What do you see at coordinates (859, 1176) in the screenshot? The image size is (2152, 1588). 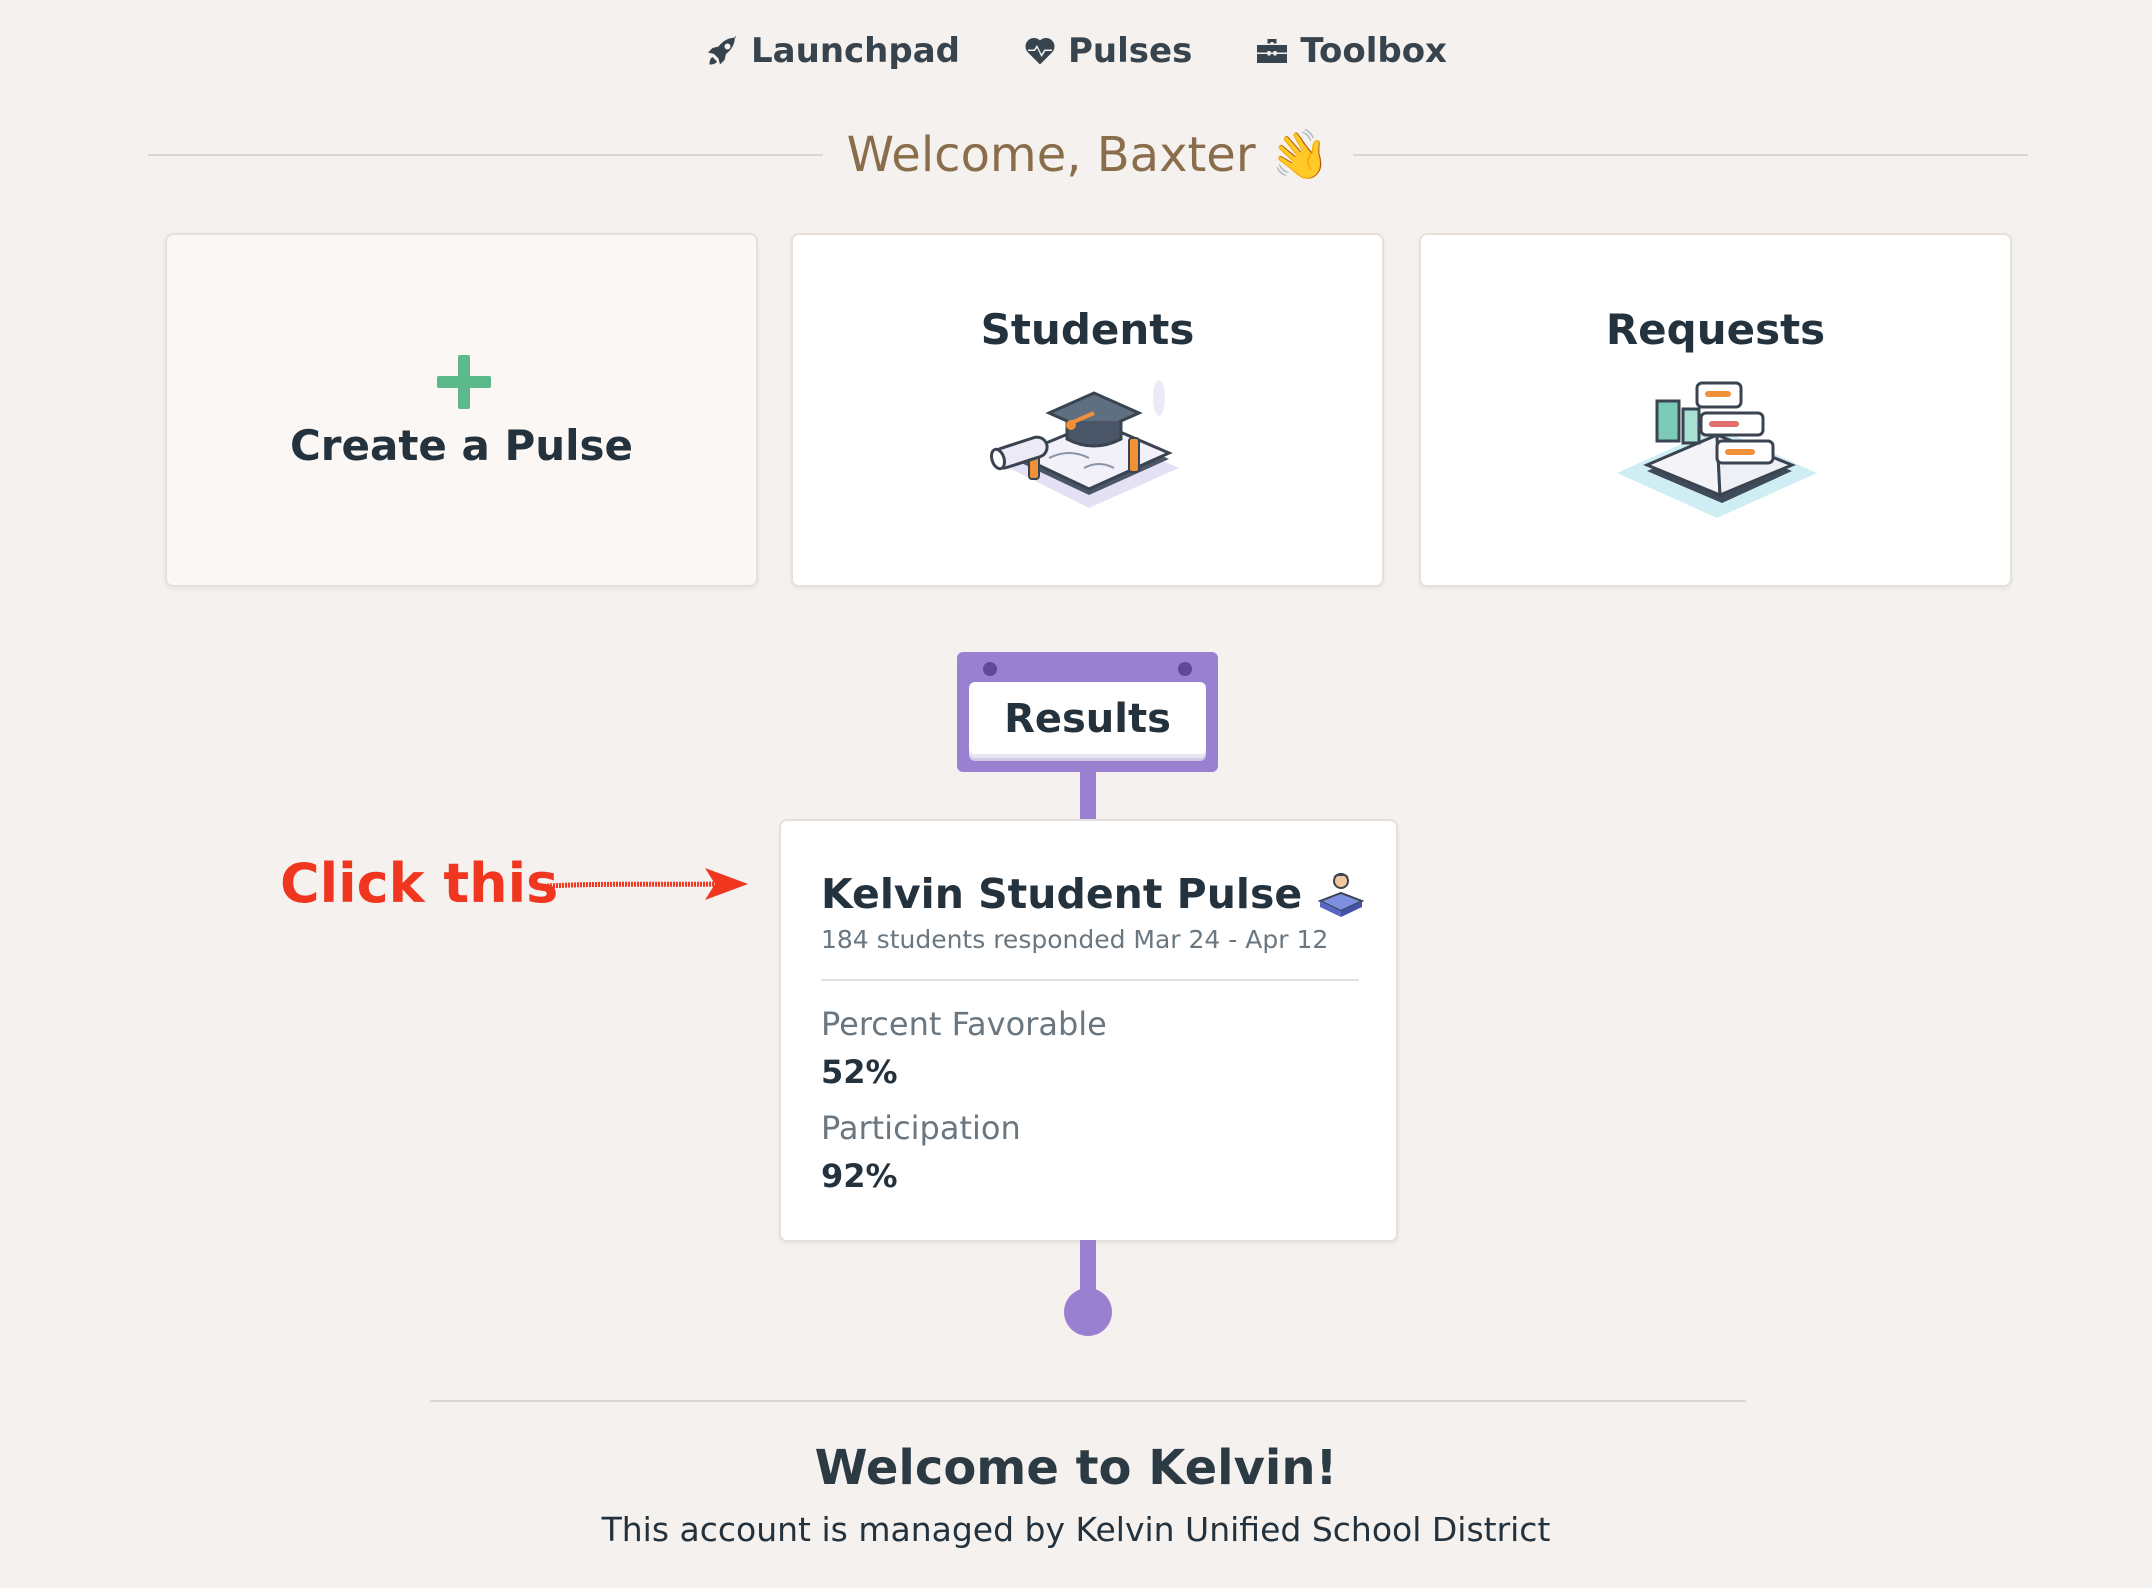 I see `metric-value-participation: 92%` at bounding box center [859, 1176].